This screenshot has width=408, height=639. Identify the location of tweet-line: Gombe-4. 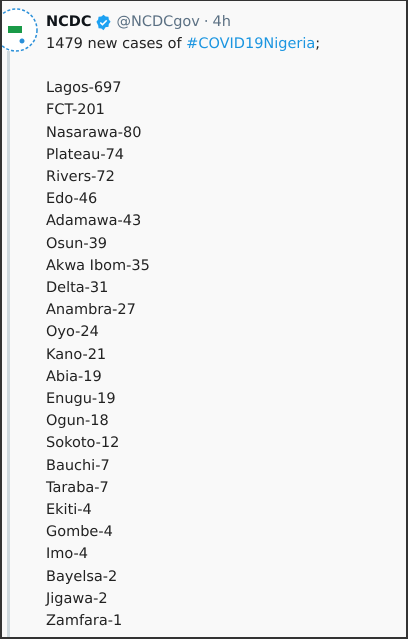
(80, 532).